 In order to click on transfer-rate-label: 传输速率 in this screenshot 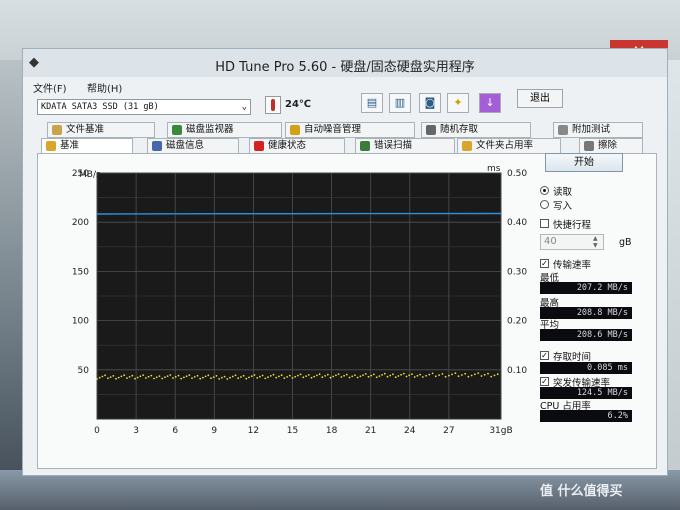, I will do `click(572, 265)`.